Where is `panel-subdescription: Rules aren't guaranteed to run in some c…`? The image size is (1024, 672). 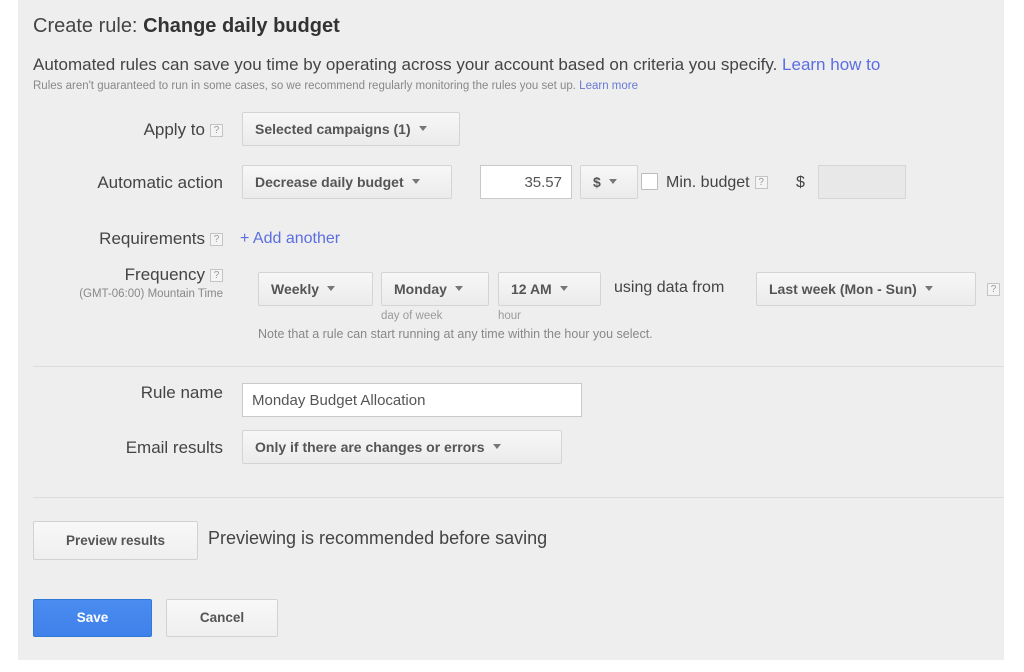
panel-subdescription: Rules aren't guaranteed to run in some c… is located at coordinates (335, 86).